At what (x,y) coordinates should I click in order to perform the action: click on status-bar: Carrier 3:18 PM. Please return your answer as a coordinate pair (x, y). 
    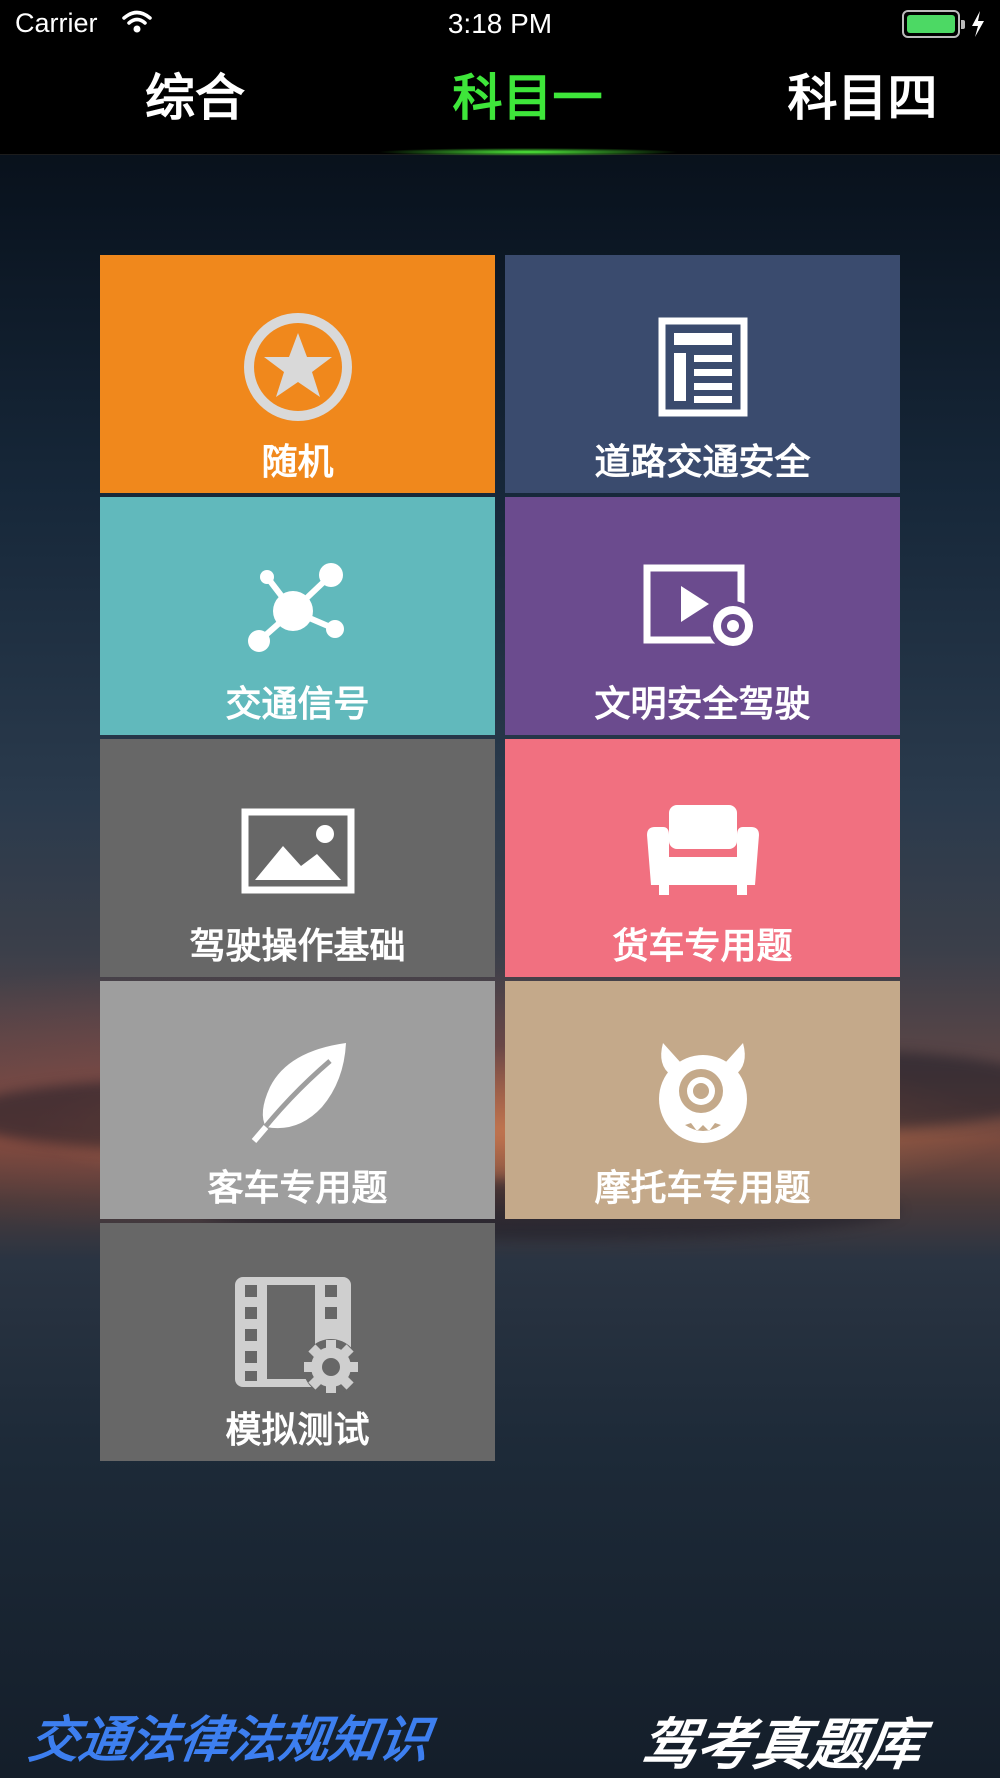
    Looking at the image, I should click on (500, 25).